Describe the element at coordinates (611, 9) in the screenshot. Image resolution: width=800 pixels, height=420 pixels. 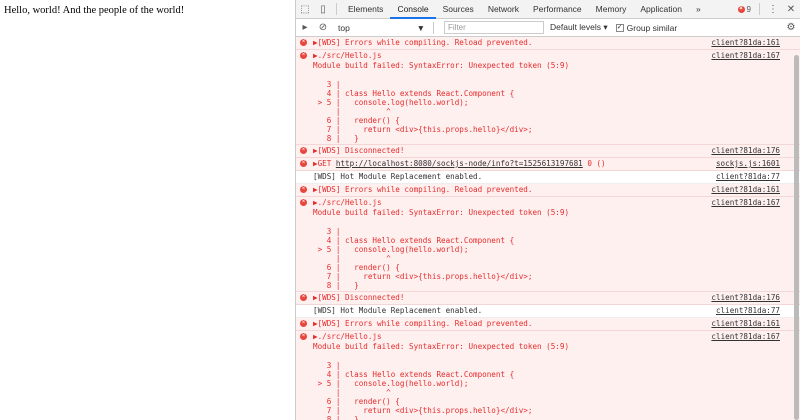
I see `tab-memory: Memory` at that location.